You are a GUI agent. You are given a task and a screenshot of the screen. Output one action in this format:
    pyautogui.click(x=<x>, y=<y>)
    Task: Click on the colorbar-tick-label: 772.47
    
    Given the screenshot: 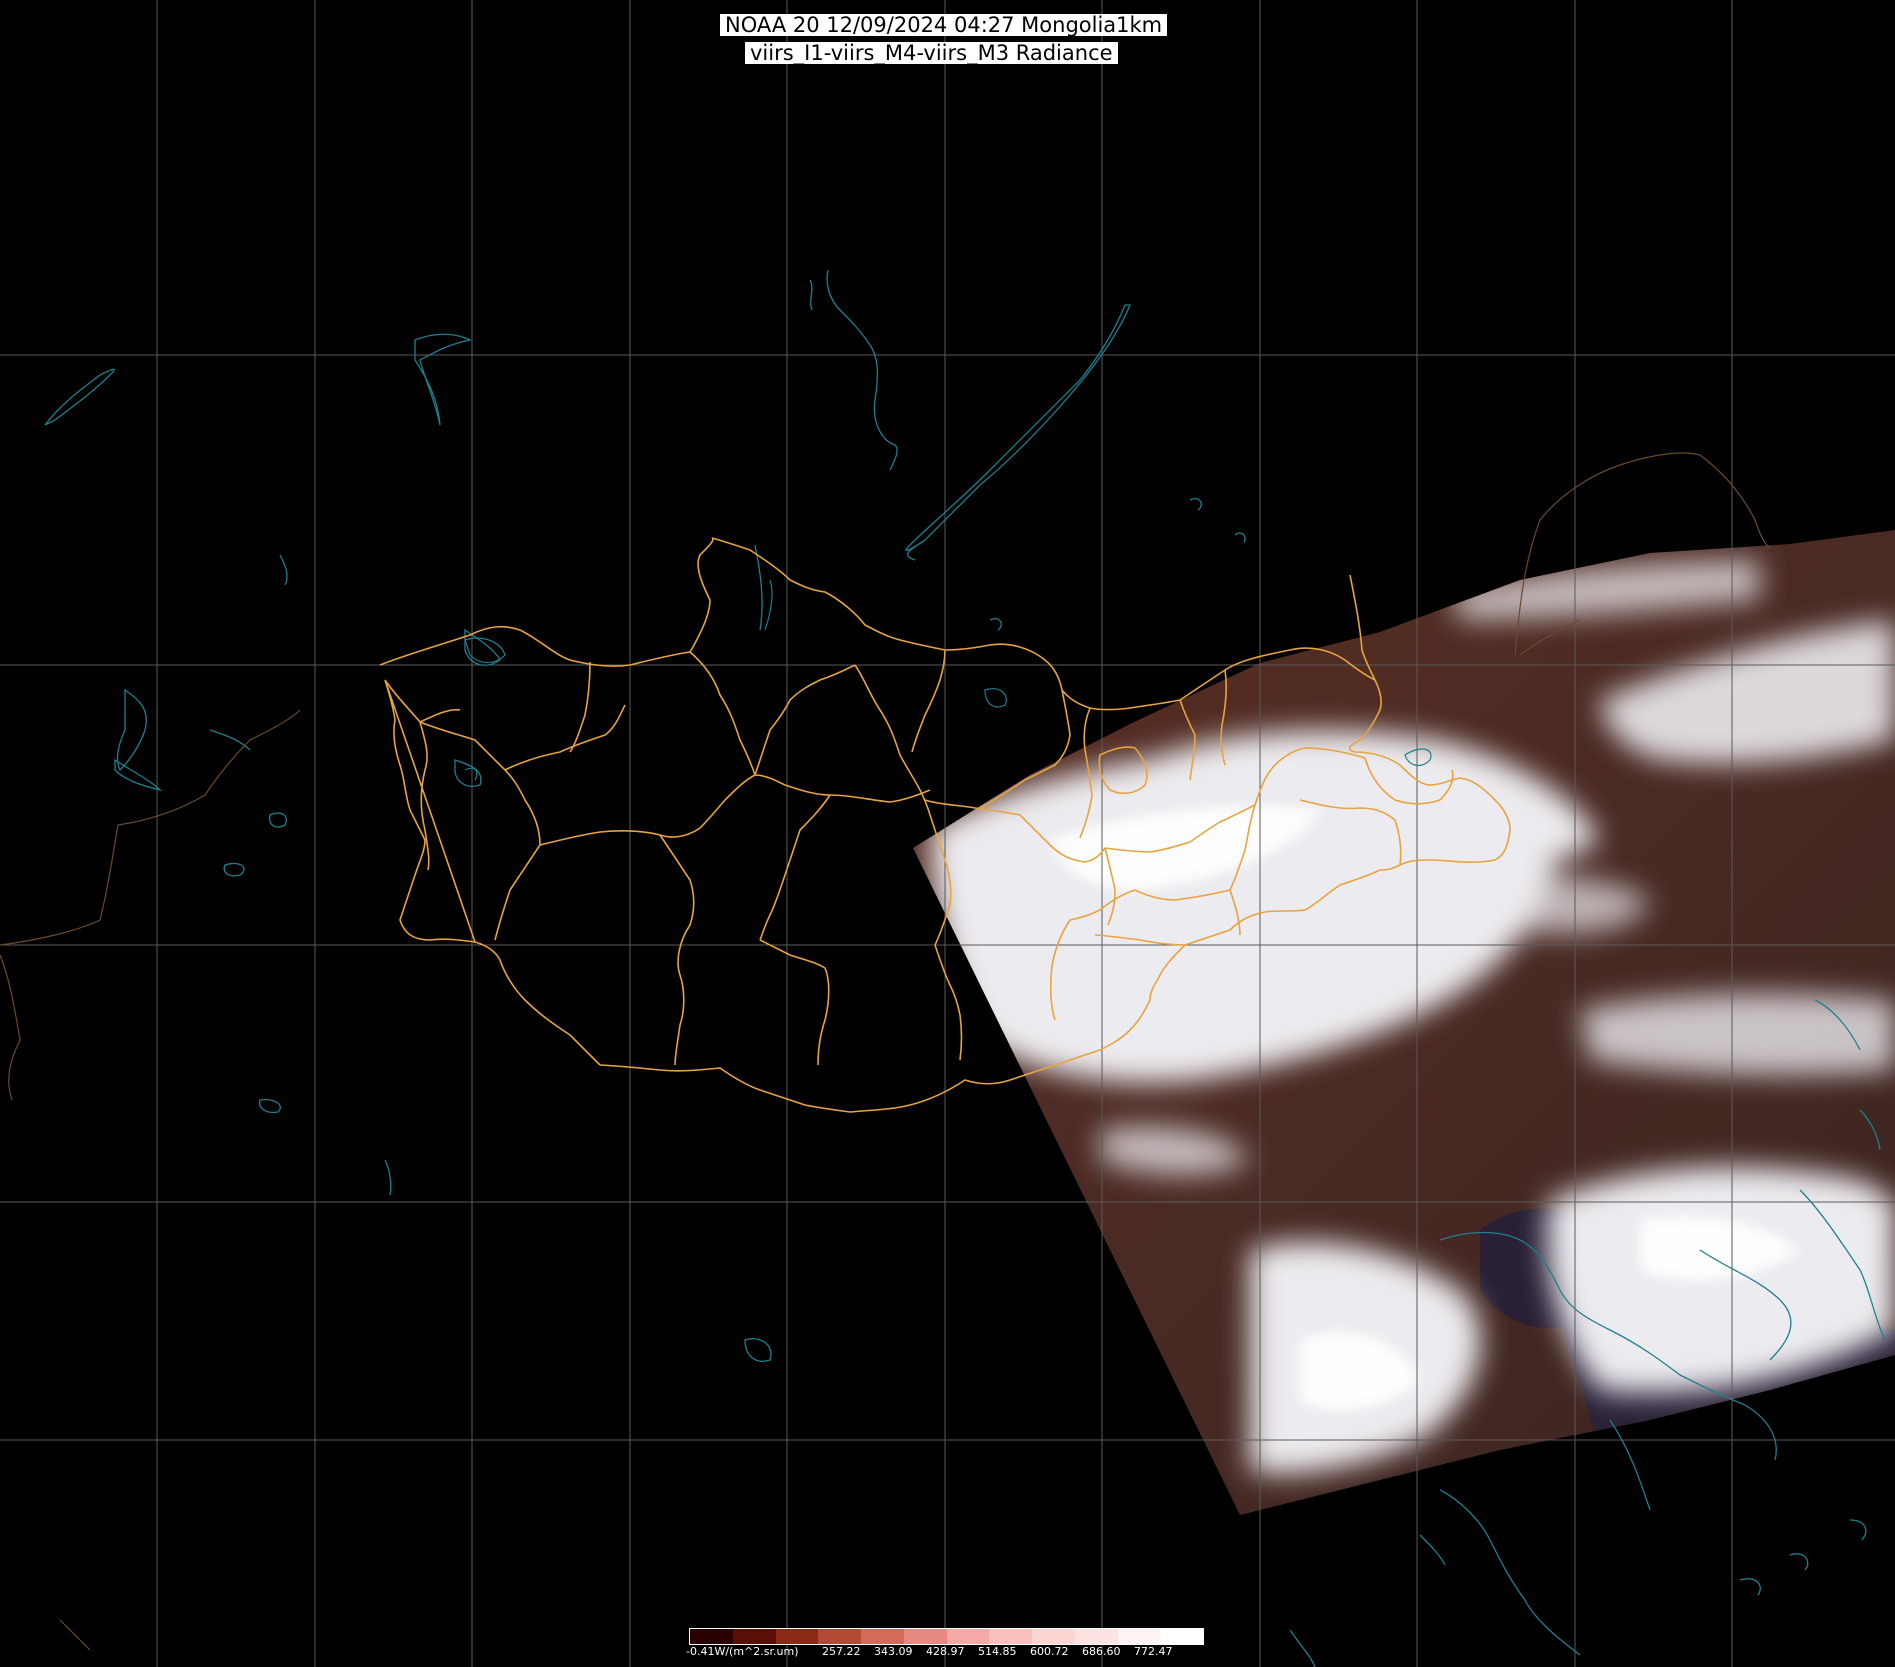 What is the action you would take?
    pyautogui.click(x=1153, y=1651)
    